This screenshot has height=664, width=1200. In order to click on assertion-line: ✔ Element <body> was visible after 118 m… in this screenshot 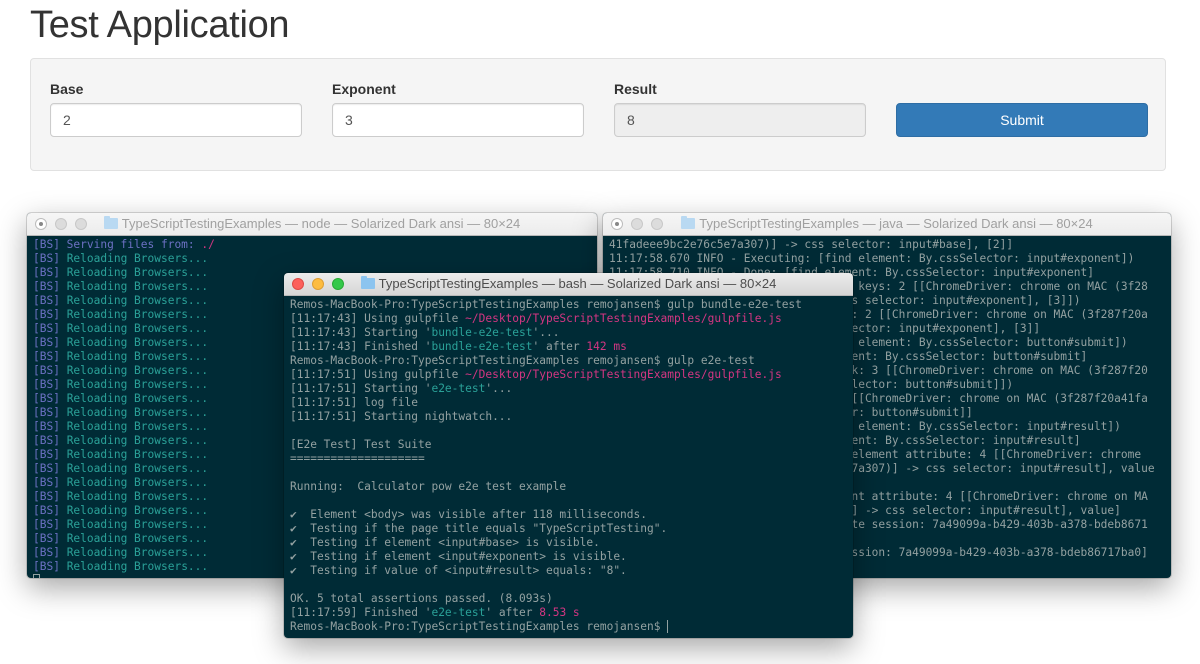, I will do `click(468, 514)`.